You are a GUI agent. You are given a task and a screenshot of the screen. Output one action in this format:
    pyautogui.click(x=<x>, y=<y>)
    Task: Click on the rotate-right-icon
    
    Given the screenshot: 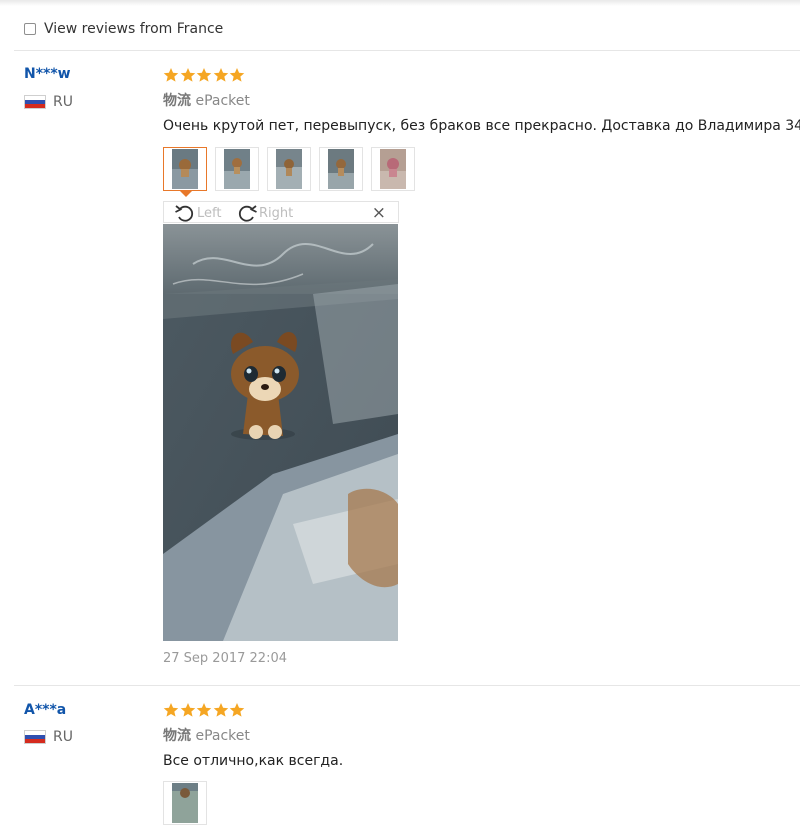 What is the action you would take?
    pyautogui.click(x=247, y=213)
    